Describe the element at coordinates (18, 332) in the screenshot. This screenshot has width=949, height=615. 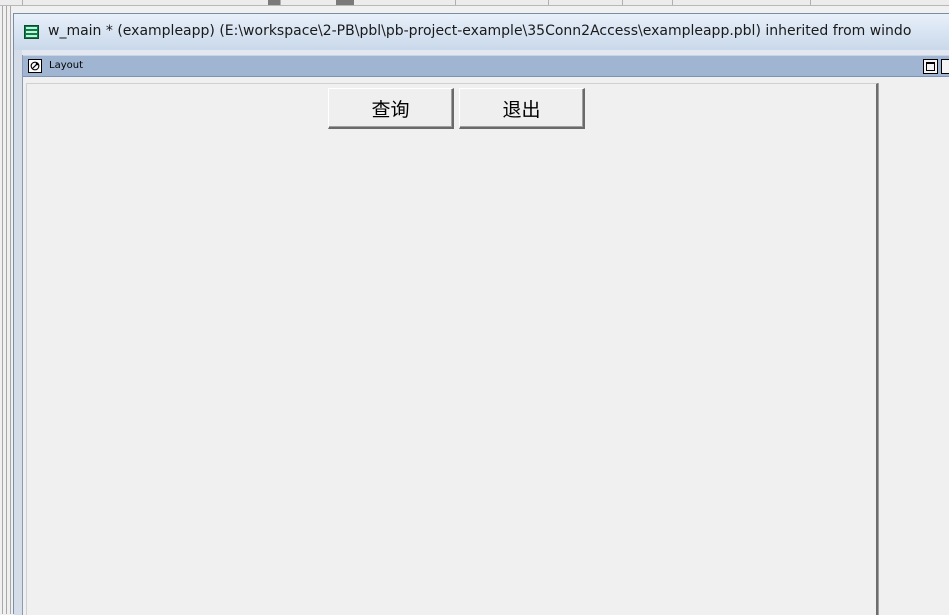
I see `painter-frame` at that location.